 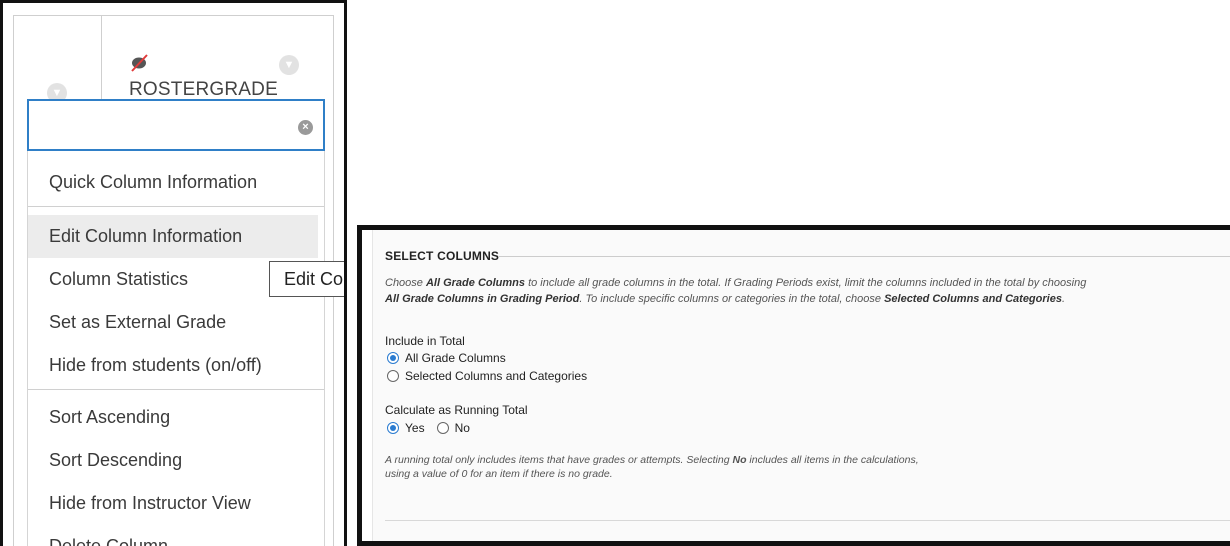 I want to click on radio-unchecked-icon, so click(x=393, y=376).